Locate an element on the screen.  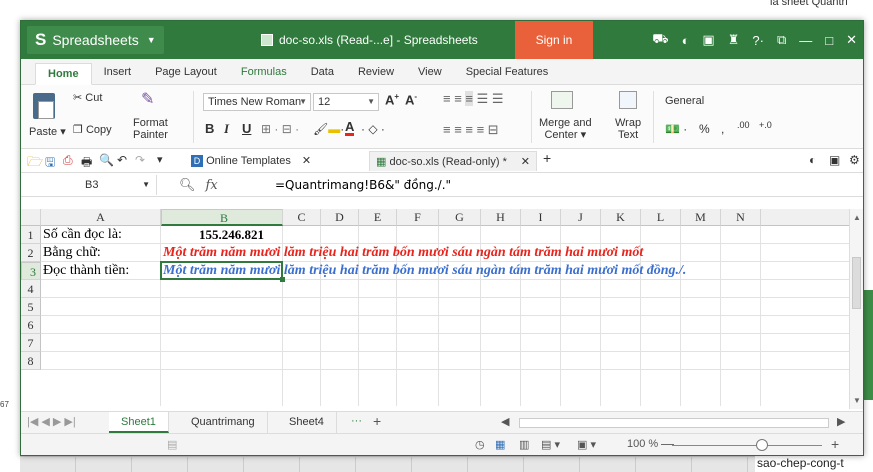
cell-a1: Số cần đọc là: is located at coordinates (82, 235).